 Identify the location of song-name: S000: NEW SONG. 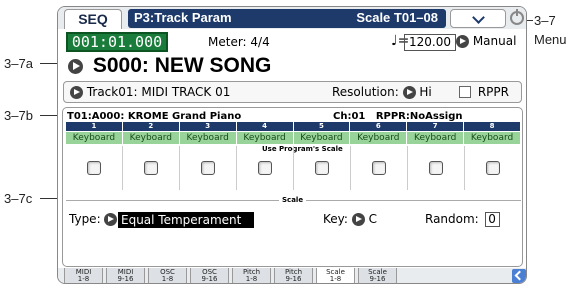
(182, 65).